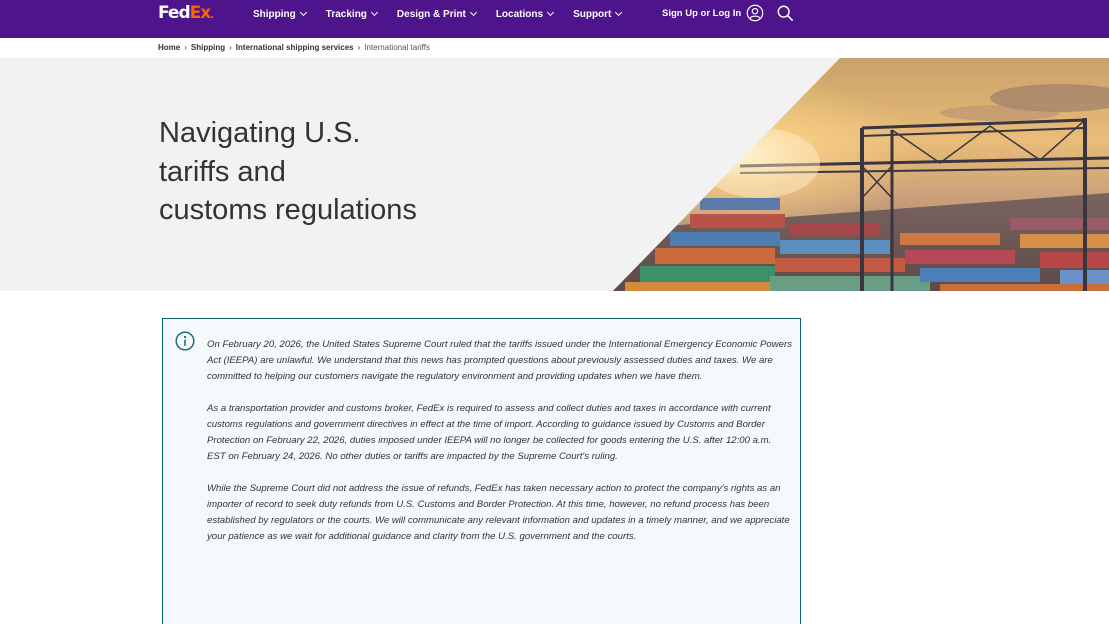 The image size is (1109, 624). Describe the element at coordinates (397, 47) in the screenshot. I see `breadcrumb-current: International tariffs` at that location.